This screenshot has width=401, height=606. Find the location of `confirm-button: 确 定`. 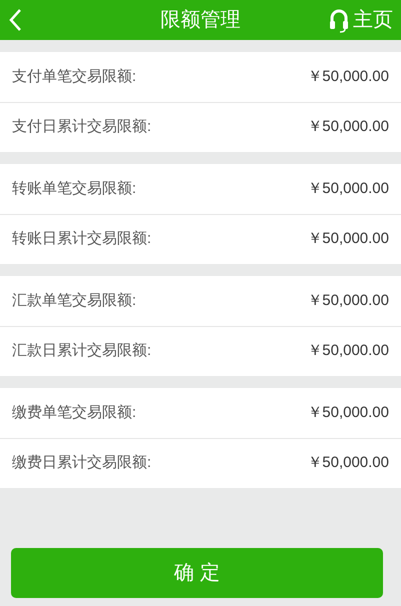

confirm-button: 确 定 is located at coordinates (197, 573).